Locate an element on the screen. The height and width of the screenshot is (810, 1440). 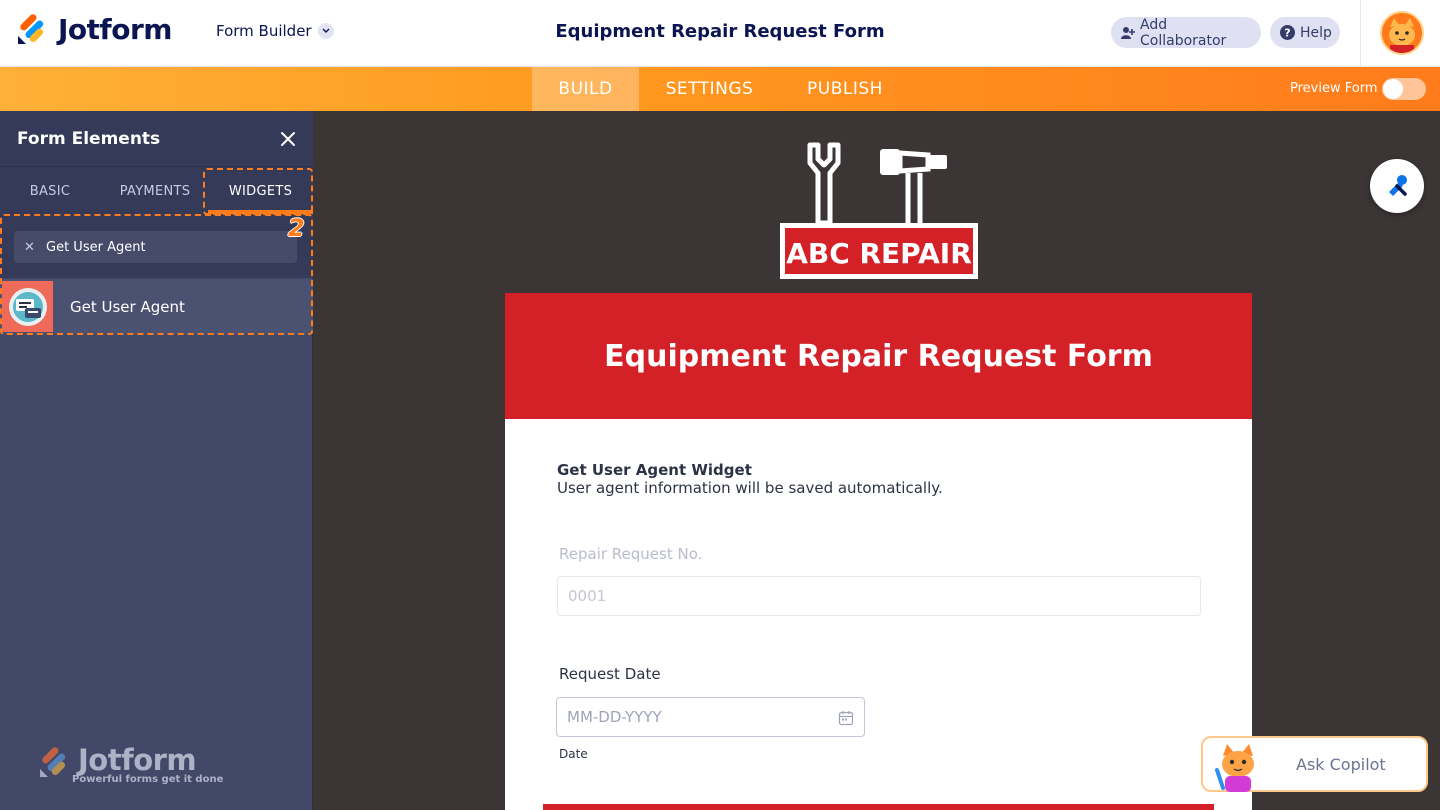
widget-search-input: ✕ Get User Agent is located at coordinates (155, 247).